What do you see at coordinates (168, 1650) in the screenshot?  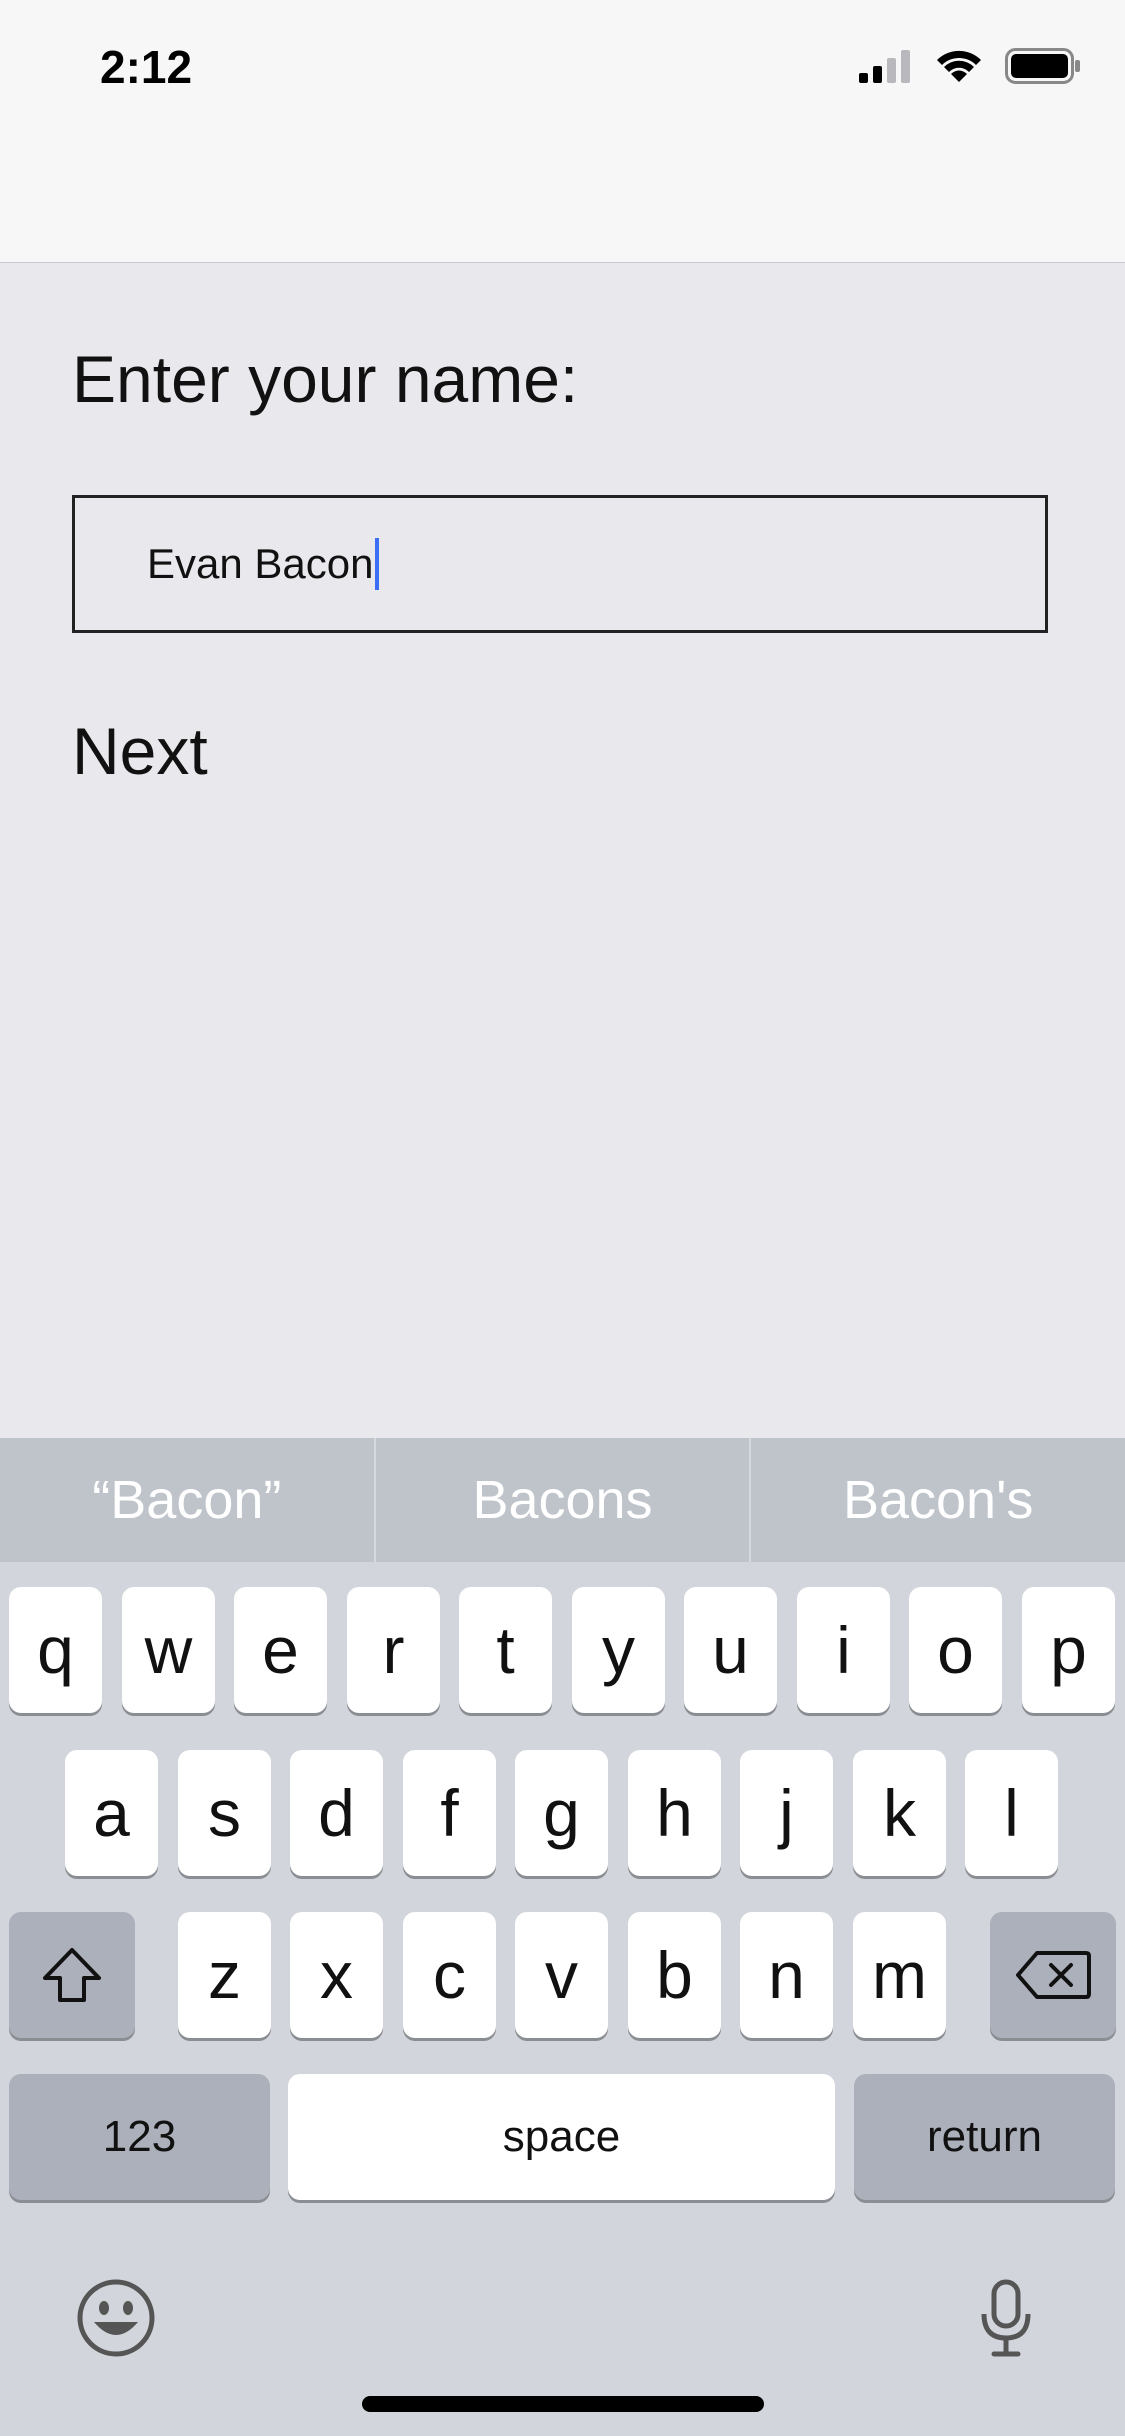 I see `key-w: w` at bounding box center [168, 1650].